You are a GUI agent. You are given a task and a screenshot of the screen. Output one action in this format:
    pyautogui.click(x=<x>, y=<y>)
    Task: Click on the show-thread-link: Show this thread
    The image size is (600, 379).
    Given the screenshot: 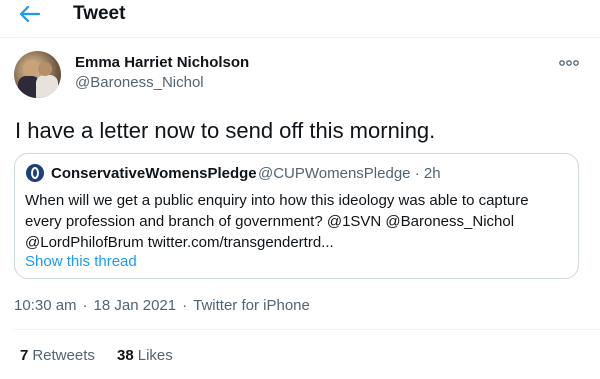 What is the action you would take?
    pyautogui.click(x=81, y=261)
    